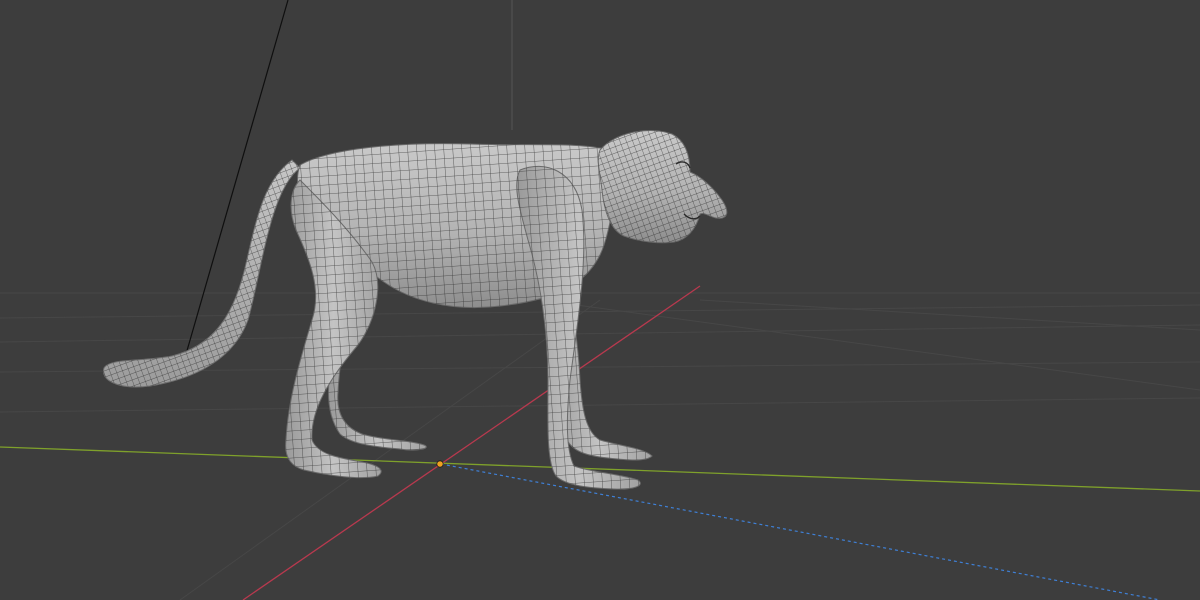 The width and height of the screenshot is (1200, 600). Describe the element at coordinates (201, 273) in the screenshot. I see `tail` at that location.